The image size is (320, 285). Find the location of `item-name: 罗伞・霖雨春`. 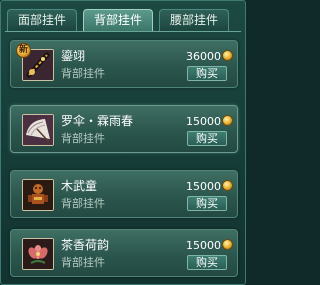

item-name: 罗伞・霖雨春 is located at coordinates (97, 121).